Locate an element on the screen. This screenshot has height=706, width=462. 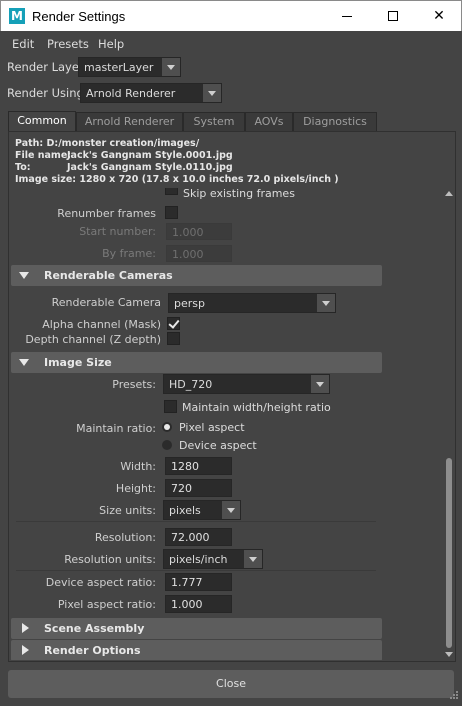
file-name-value: Jack's Gangnam Style.0001.jpg is located at coordinates (150, 155).